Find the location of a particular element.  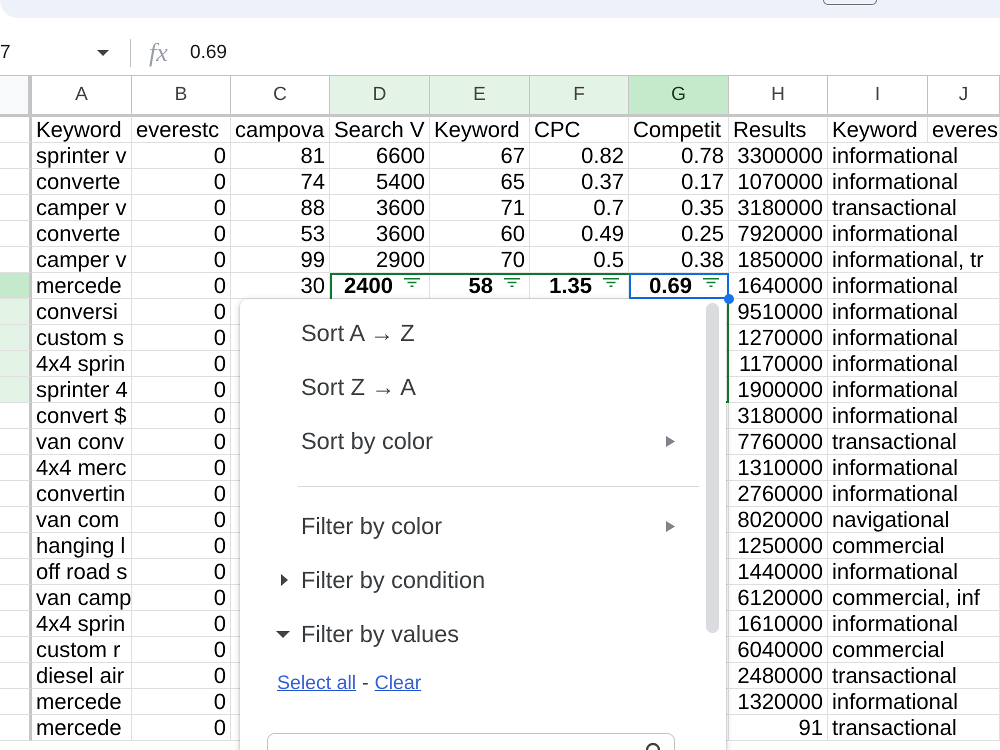

menu-item: Filter by condition is located at coordinates (457, 580).